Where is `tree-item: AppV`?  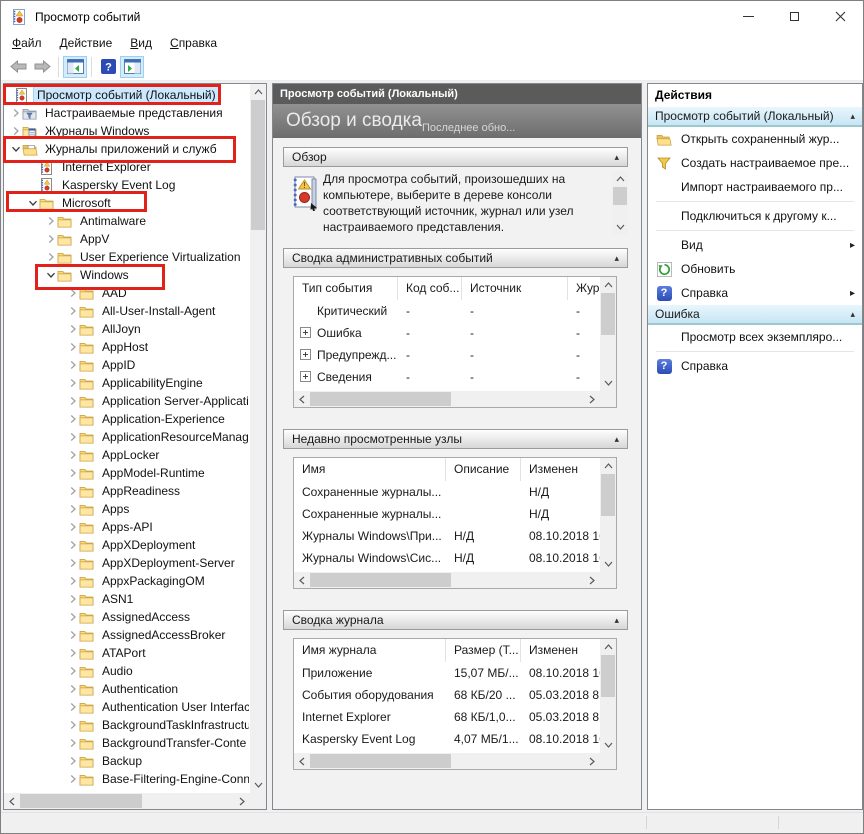
tree-item: AppV is located at coordinates (126, 239).